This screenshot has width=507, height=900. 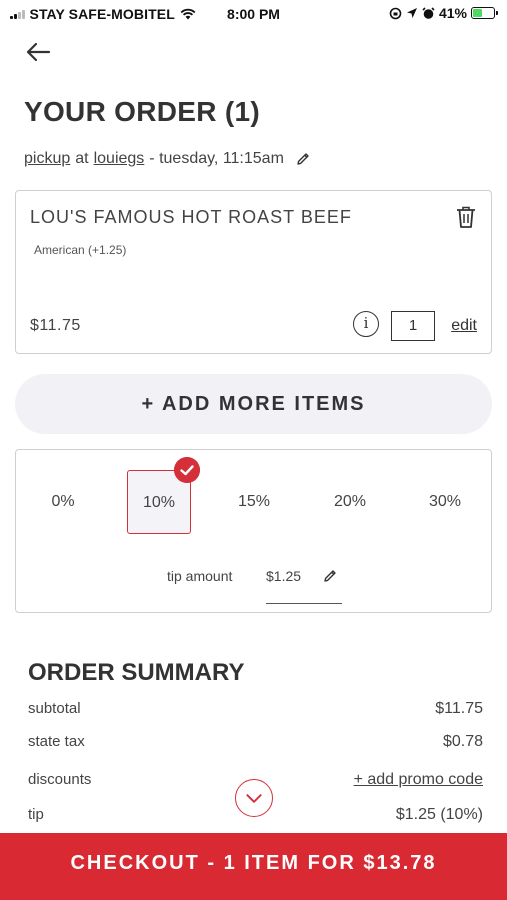 What do you see at coordinates (56, 741) in the screenshot?
I see `tax-label: state tax` at bounding box center [56, 741].